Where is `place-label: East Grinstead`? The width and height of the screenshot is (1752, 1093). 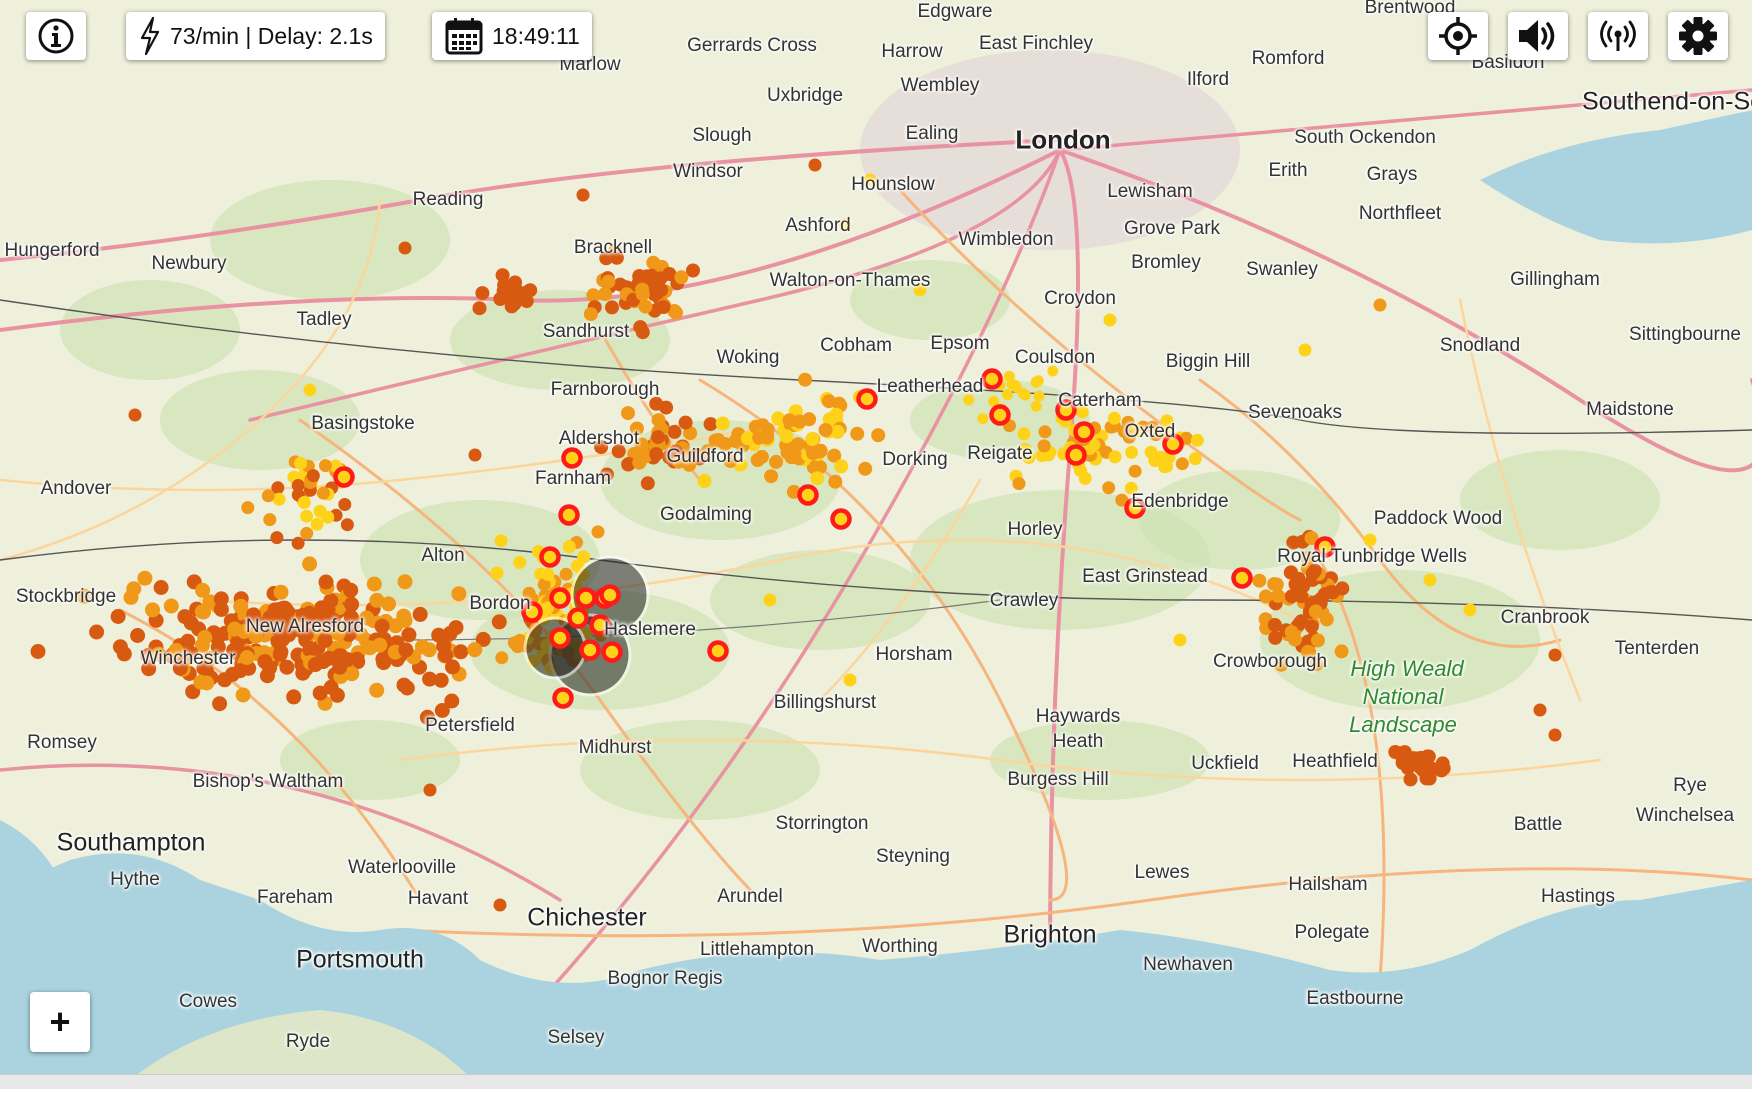
place-label: East Grinstead is located at coordinates (1145, 576).